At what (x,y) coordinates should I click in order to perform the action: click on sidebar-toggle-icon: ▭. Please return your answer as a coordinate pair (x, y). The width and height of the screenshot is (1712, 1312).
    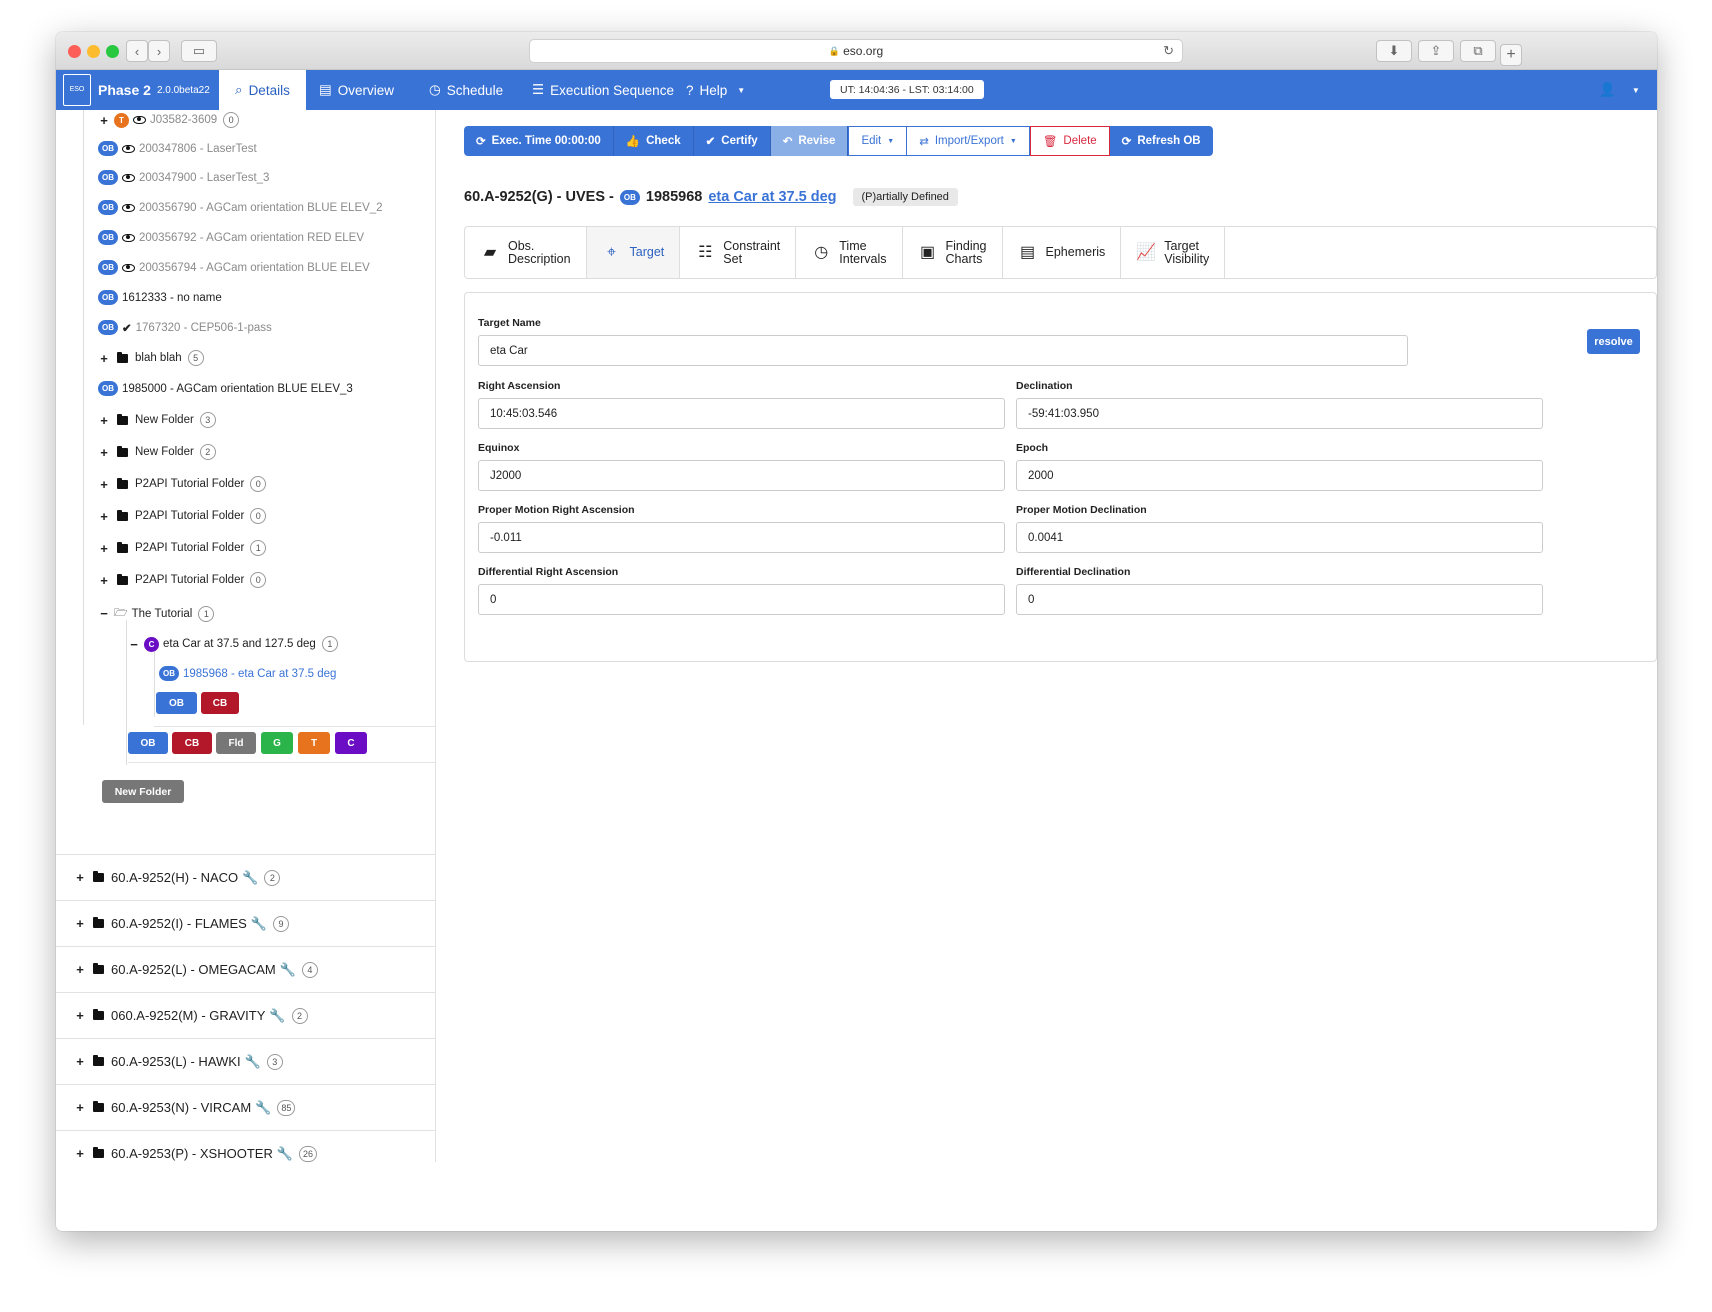
    Looking at the image, I should click on (199, 51).